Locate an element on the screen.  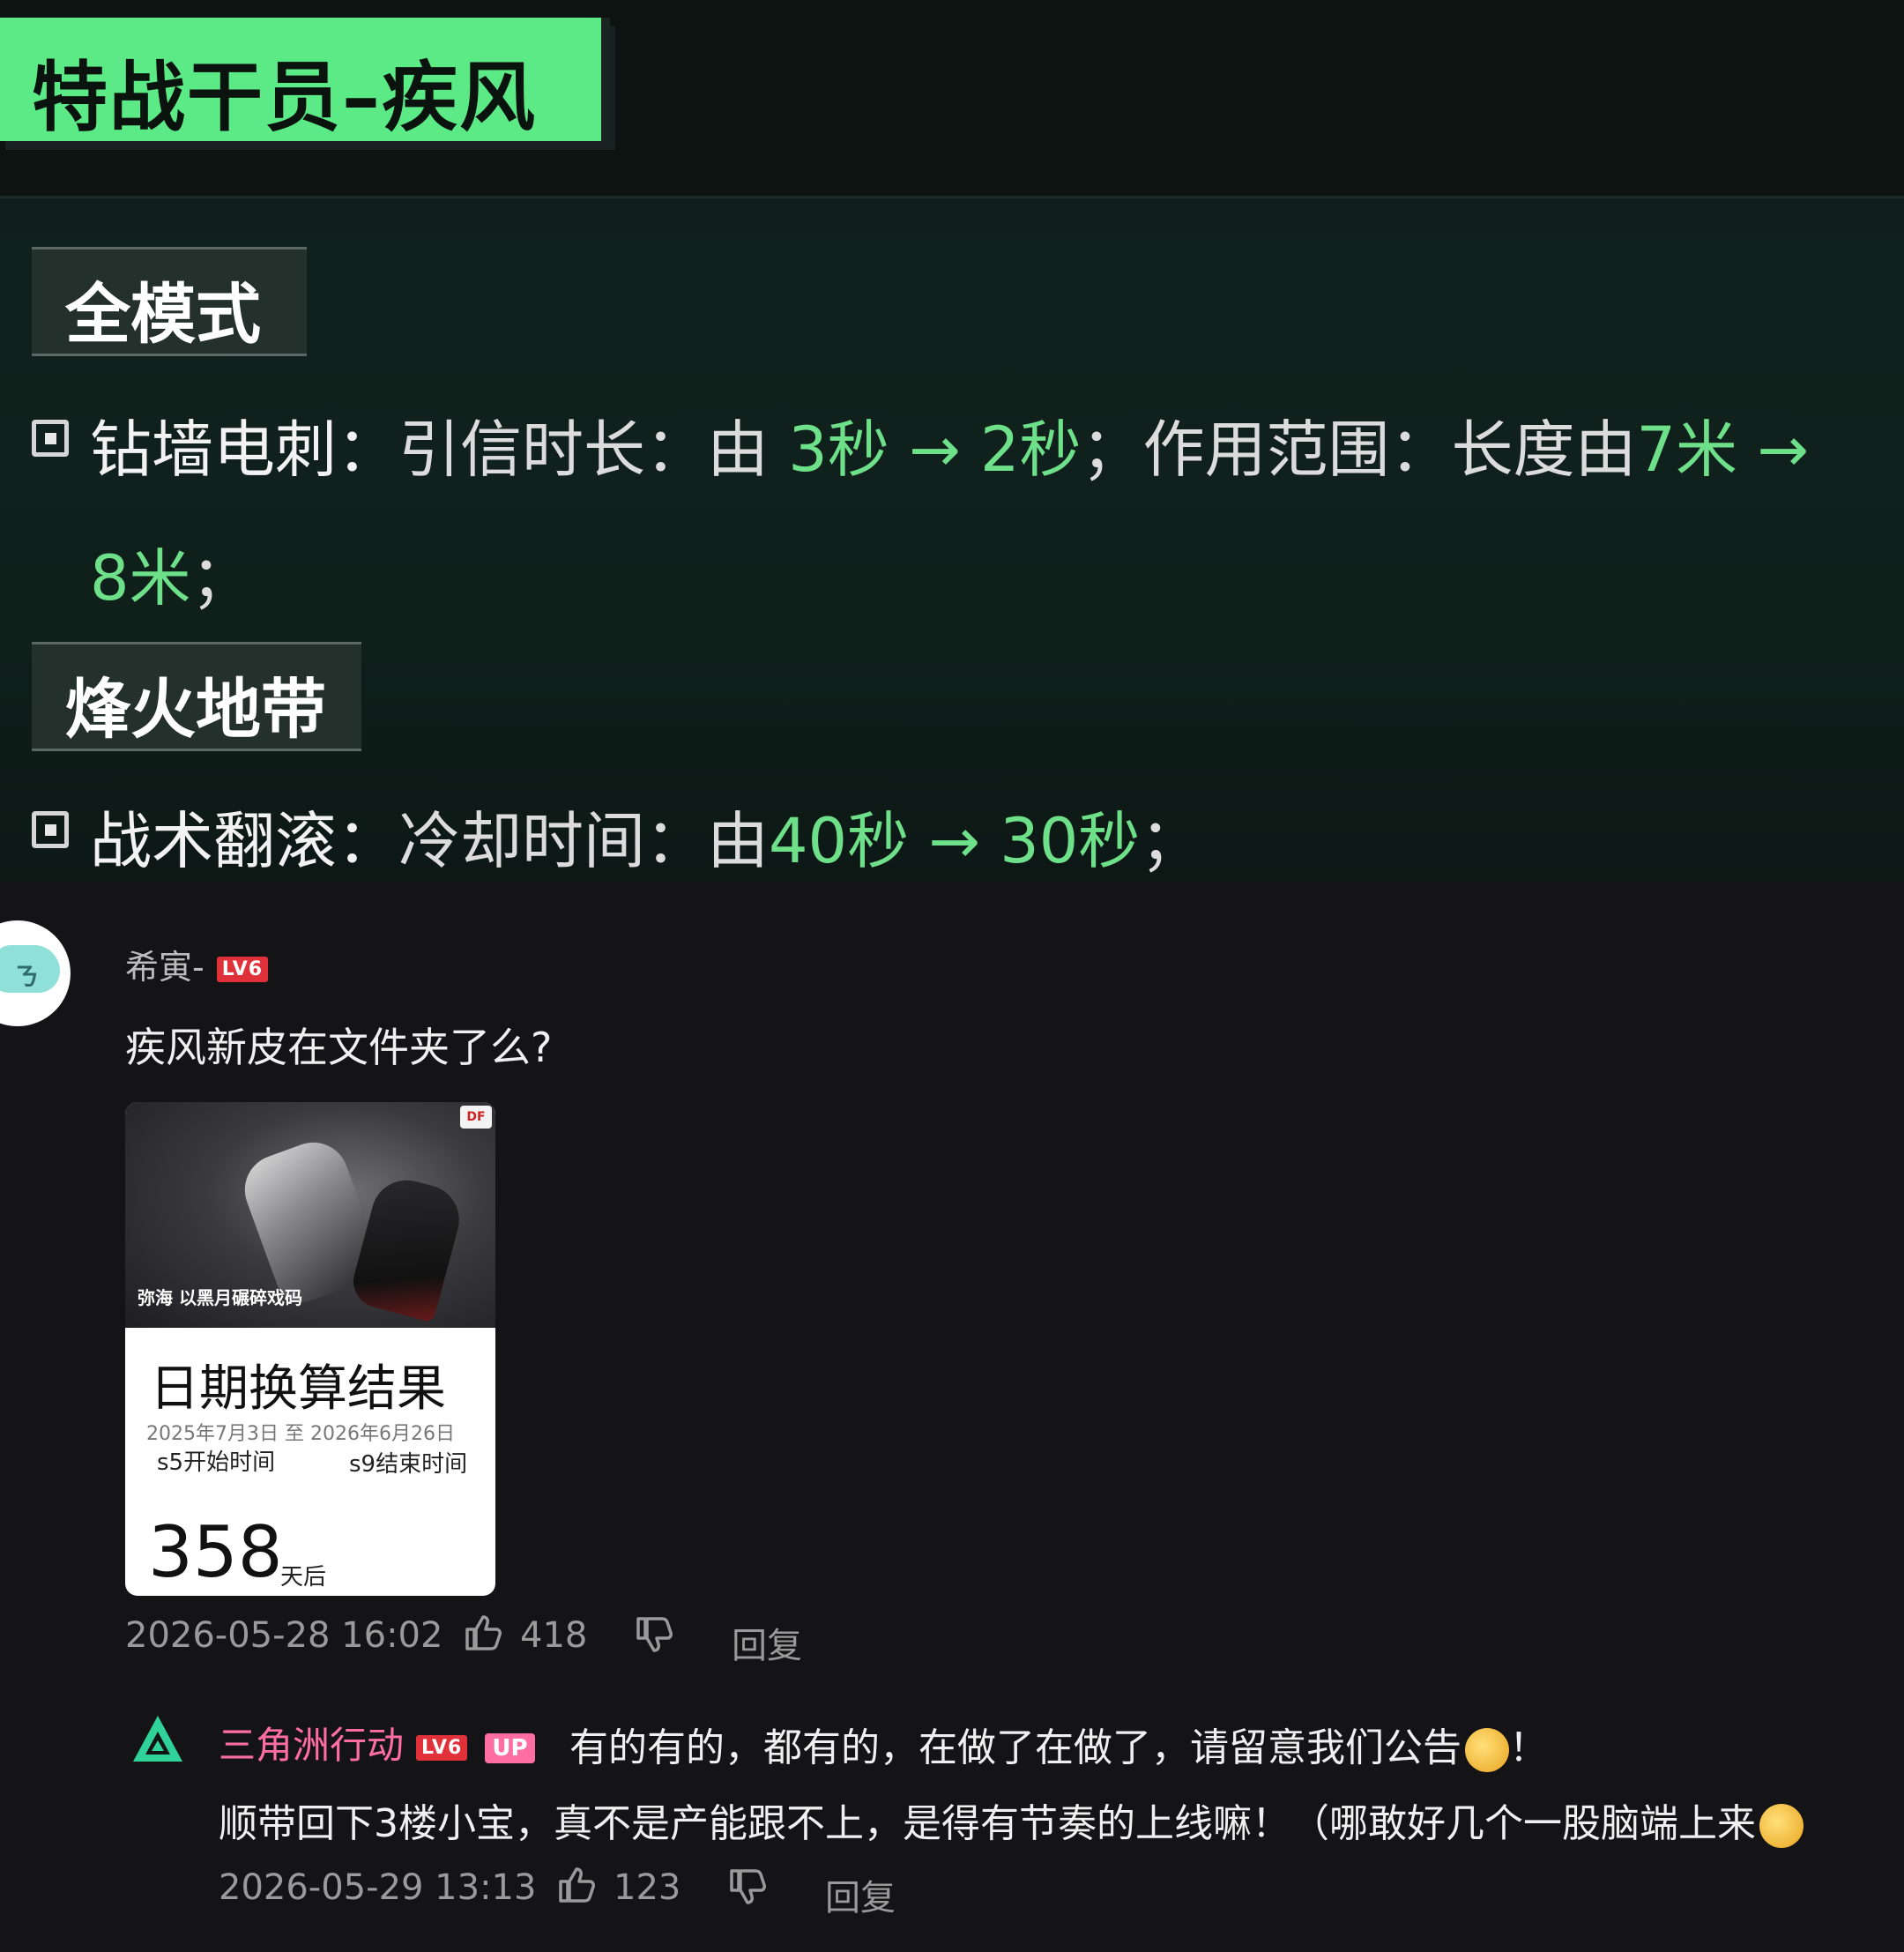
value-new: 2秒 is located at coordinates (1030, 449).